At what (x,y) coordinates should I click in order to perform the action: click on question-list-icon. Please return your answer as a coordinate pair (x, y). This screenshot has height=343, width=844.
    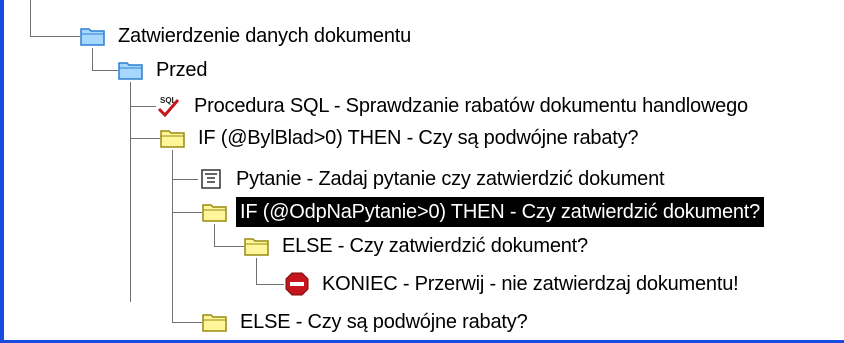
    Looking at the image, I should click on (211, 179).